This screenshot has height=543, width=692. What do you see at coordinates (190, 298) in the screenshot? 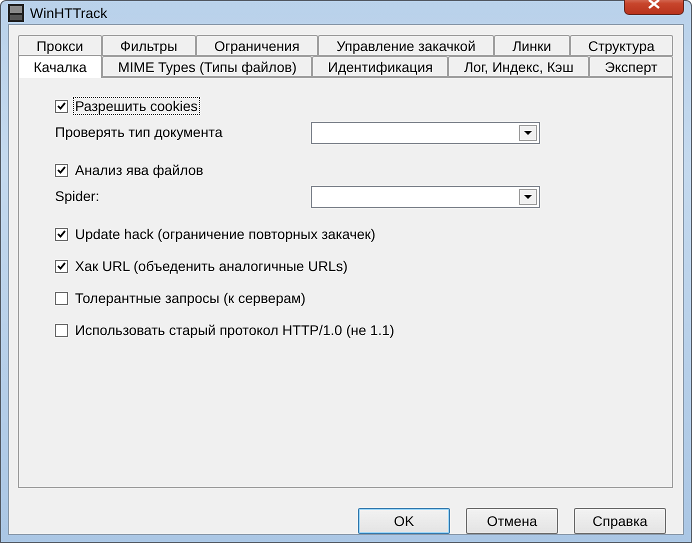
I see `checkbox-label: Толерантные запросы (к серверам)` at bounding box center [190, 298].